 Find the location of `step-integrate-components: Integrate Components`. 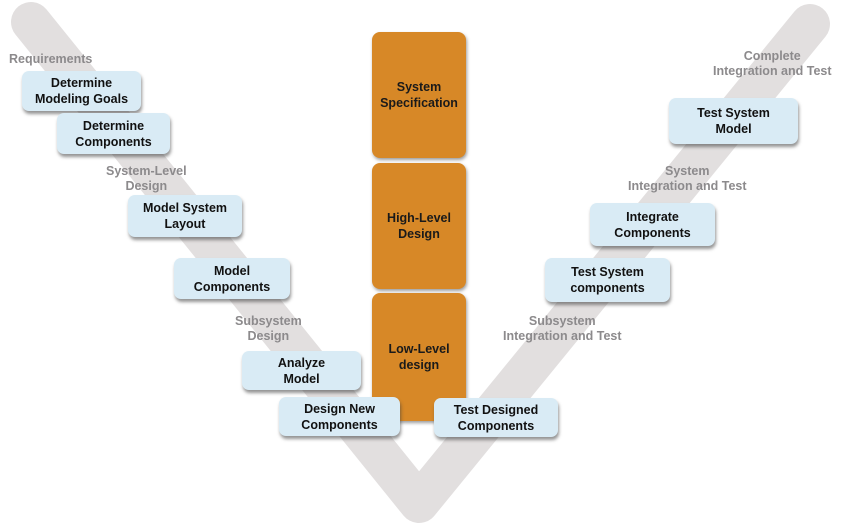

step-integrate-components: Integrate Components is located at coordinates (652, 224).